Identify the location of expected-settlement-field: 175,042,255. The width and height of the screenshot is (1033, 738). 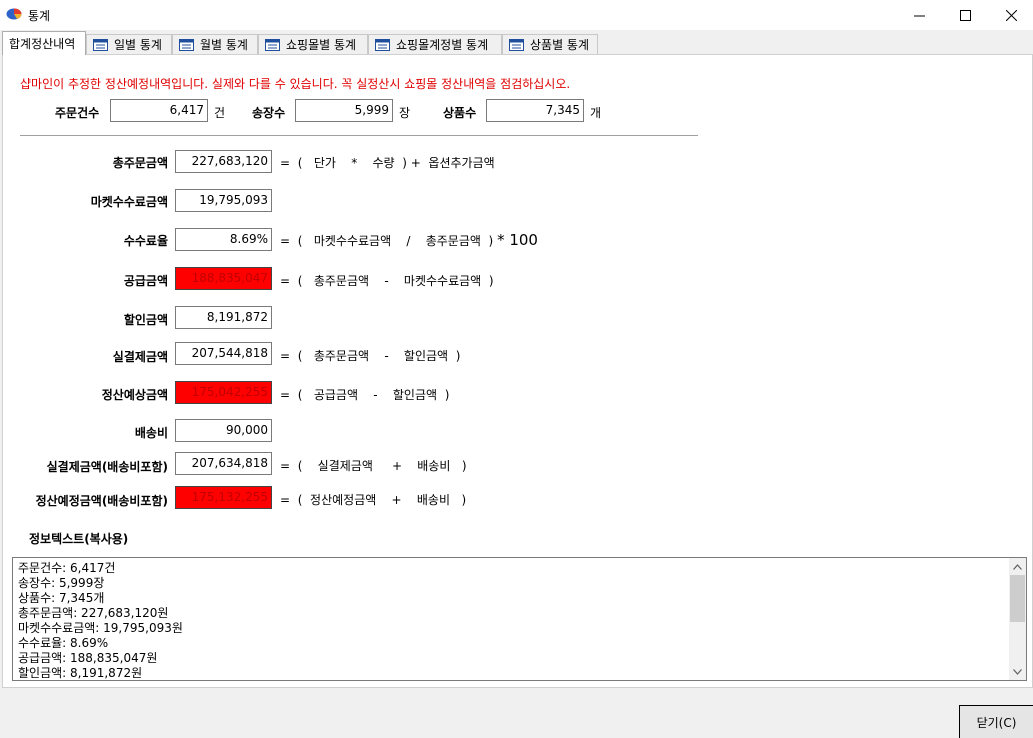
(223, 392).